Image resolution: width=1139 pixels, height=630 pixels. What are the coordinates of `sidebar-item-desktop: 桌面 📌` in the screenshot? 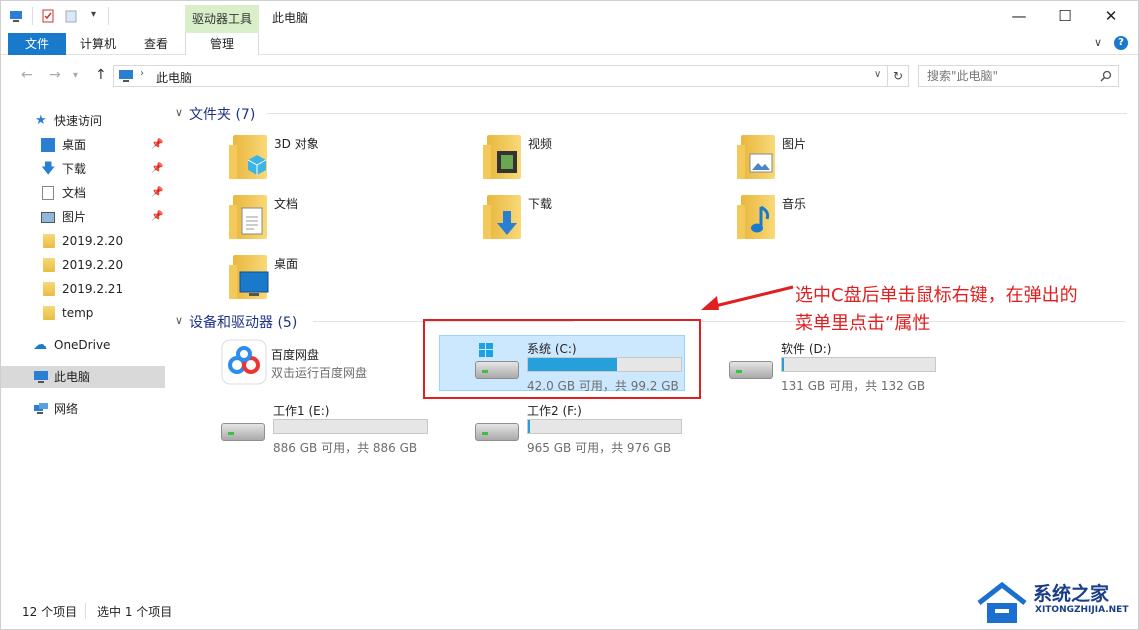 It's located at (83, 145).